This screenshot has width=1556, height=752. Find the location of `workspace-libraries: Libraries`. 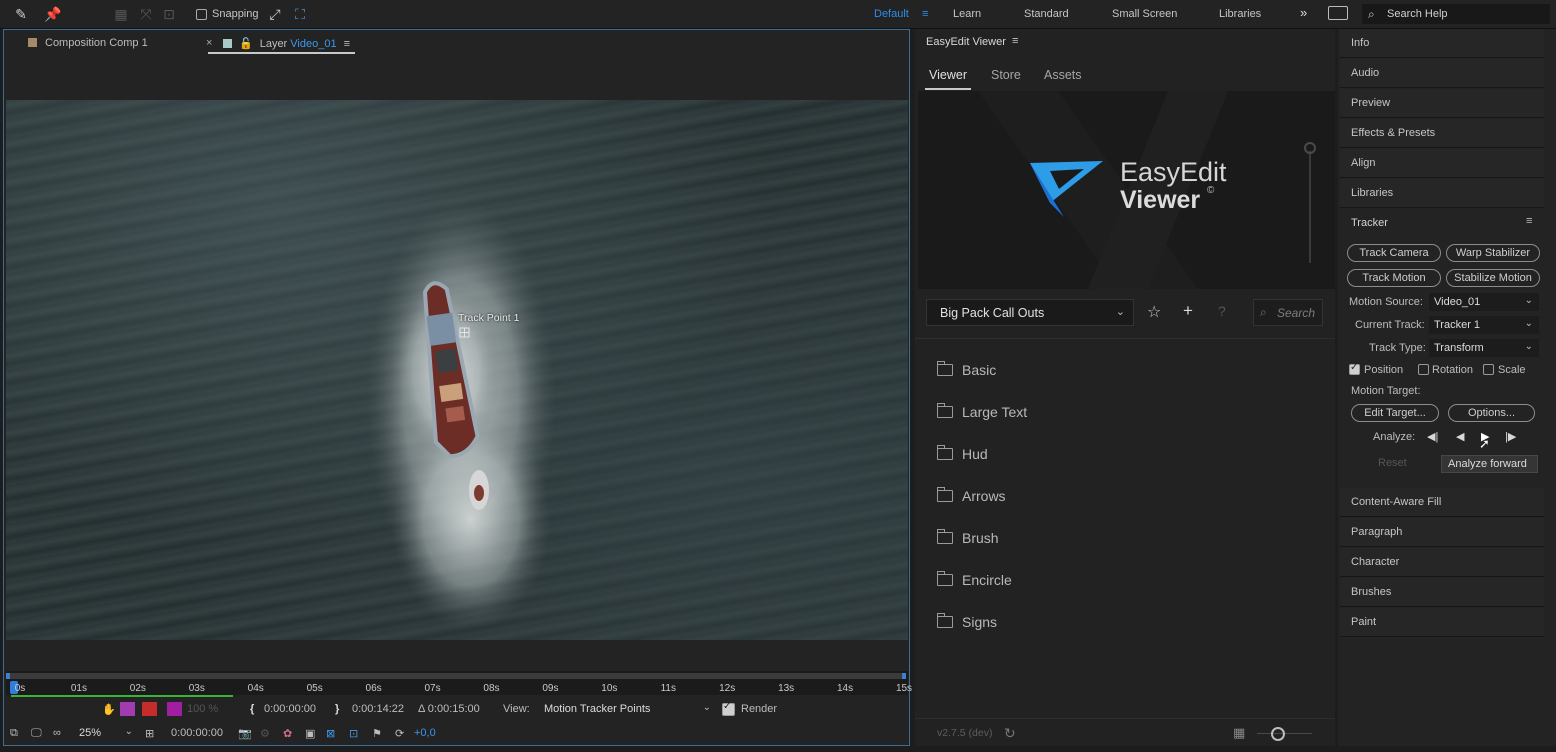

workspace-libraries: Libraries is located at coordinates (1240, 14).